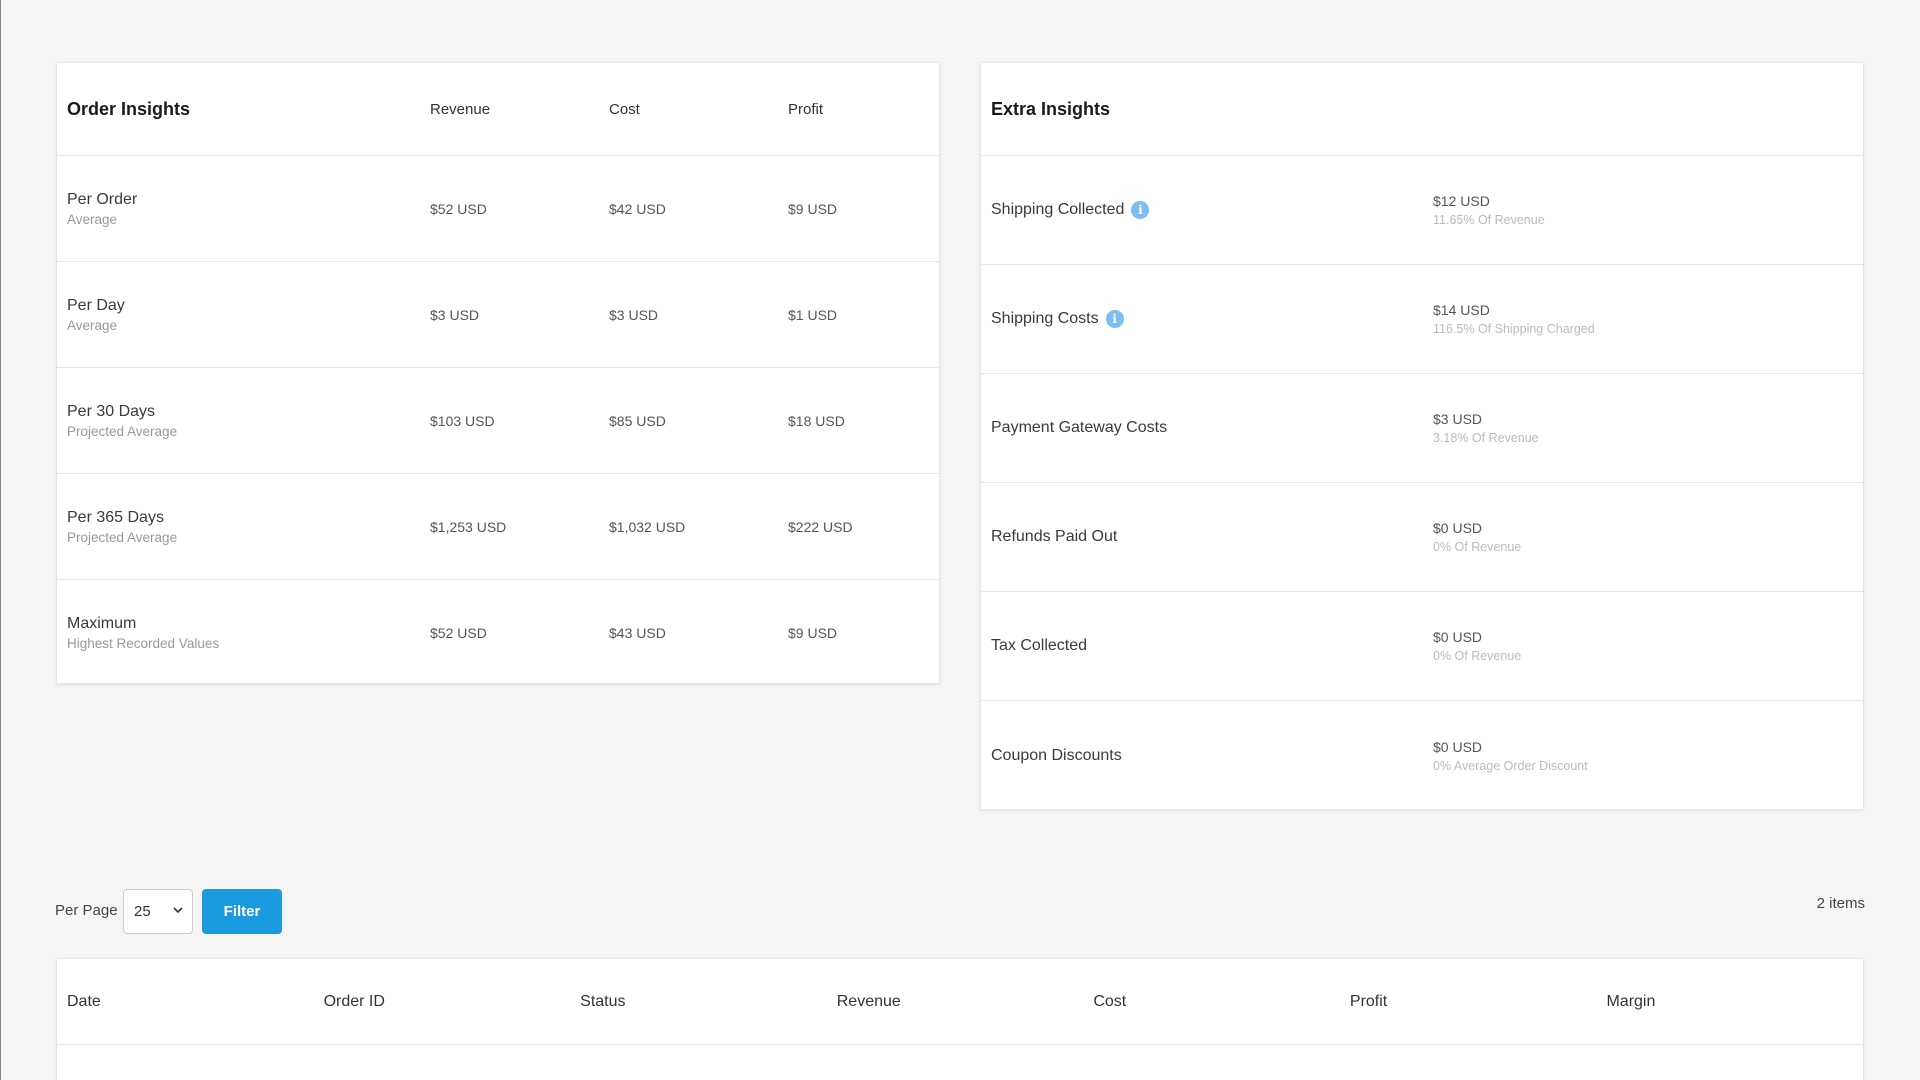  I want to click on row-label: Tax Collected, so click(1039, 645).